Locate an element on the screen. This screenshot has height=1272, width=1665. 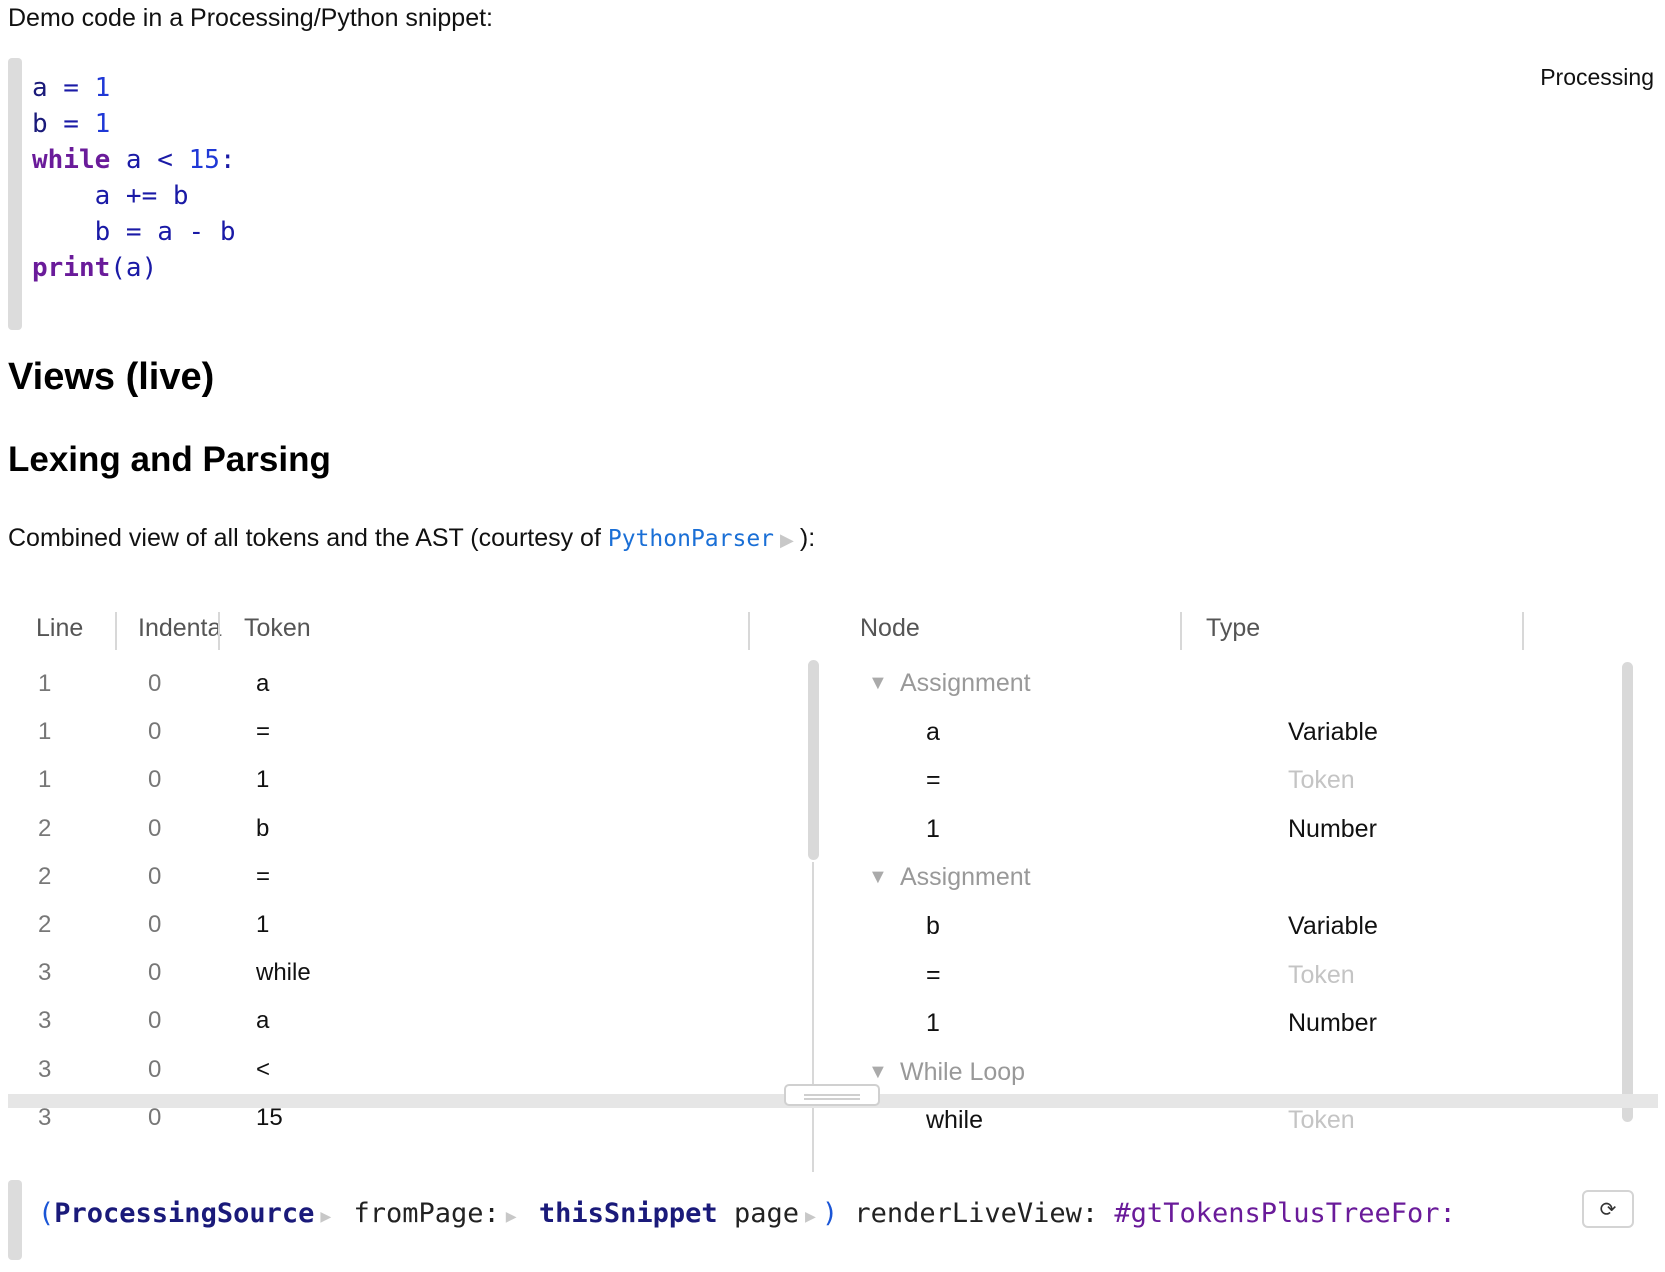
code-token: (a) is located at coordinates (134, 268).